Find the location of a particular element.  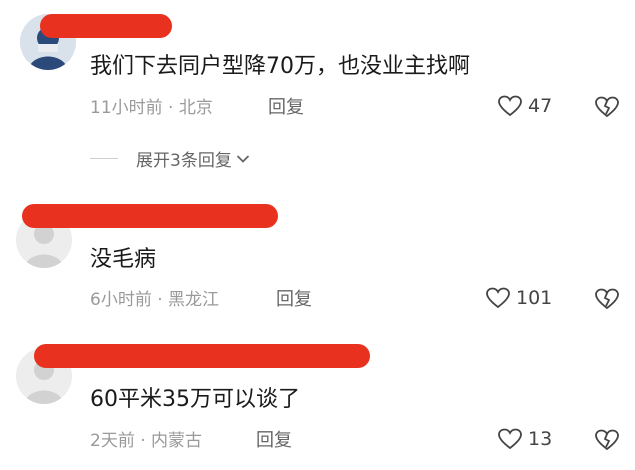

comment-text: 60平米35万可以谈了 is located at coordinates (195, 399).